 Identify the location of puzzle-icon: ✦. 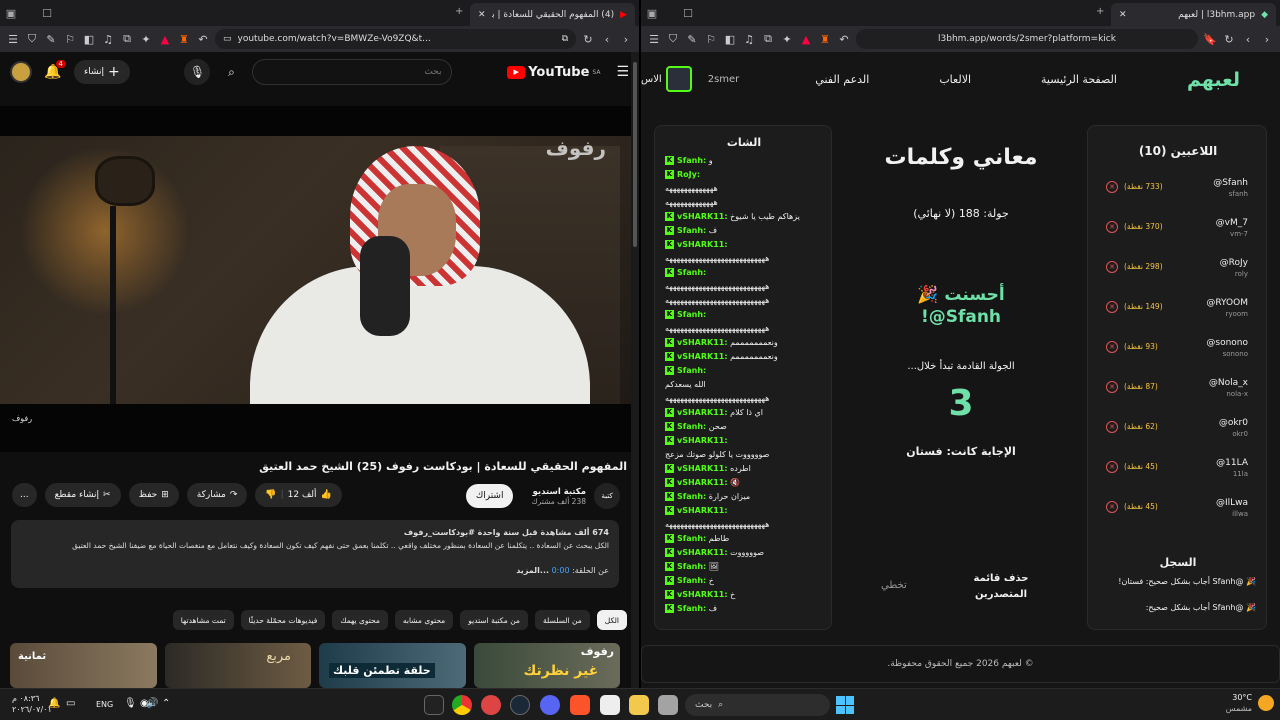
(146, 39).